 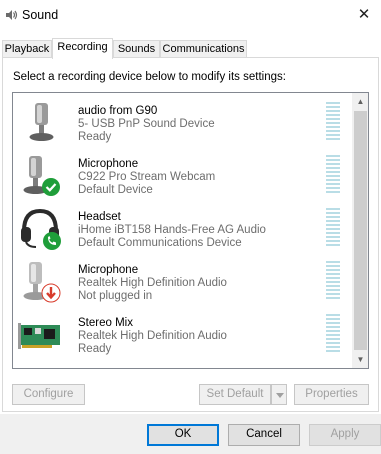 What do you see at coordinates (115, 190) in the screenshot?
I see `device-status: Default Device` at bounding box center [115, 190].